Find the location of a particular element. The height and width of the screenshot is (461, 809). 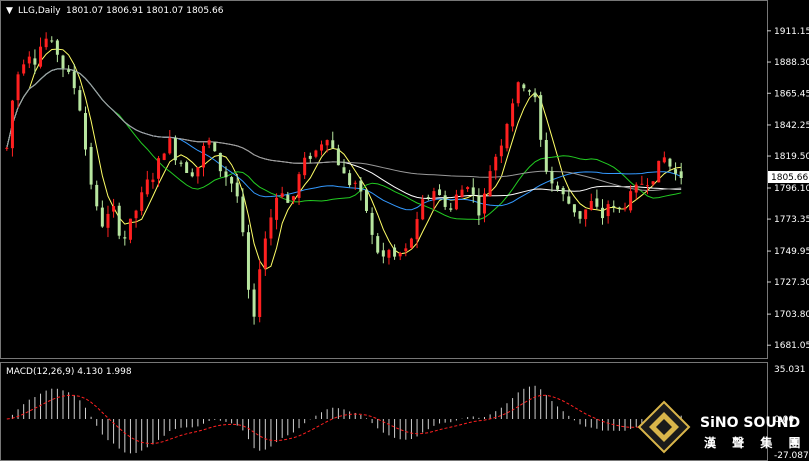

price-tick-label: 1703.80 is located at coordinates (791, 315).